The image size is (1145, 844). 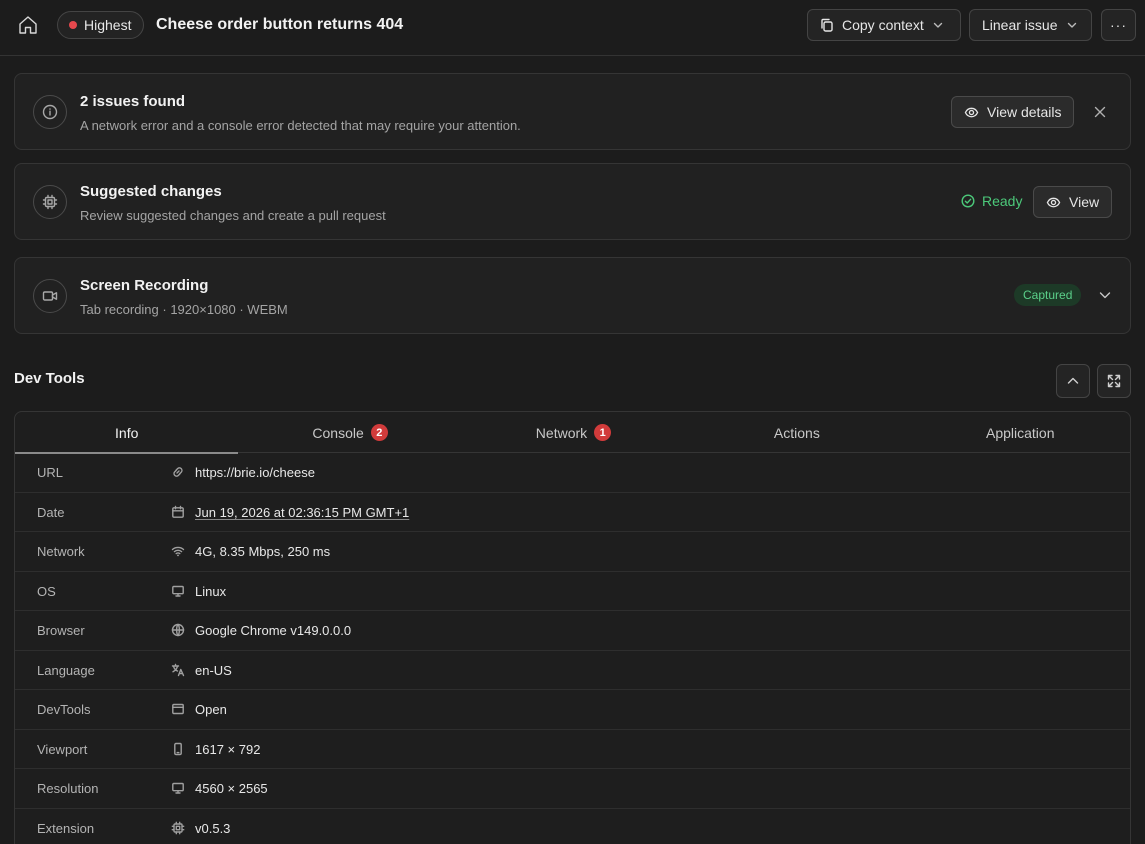 I want to click on table-row: Browser Google Chrome v149.0.0.0, so click(x=572, y=631).